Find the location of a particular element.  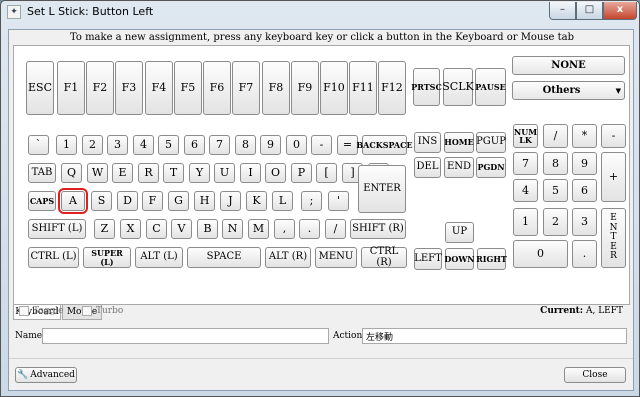

key-2: 2 is located at coordinates (92, 145).